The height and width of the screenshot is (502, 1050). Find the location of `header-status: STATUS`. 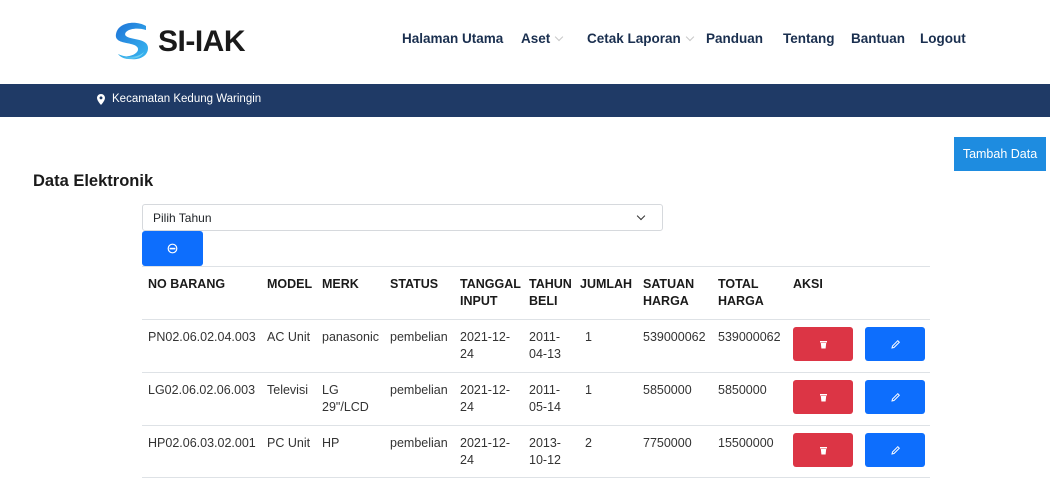

header-status: STATUS is located at coordinates (414, 284).